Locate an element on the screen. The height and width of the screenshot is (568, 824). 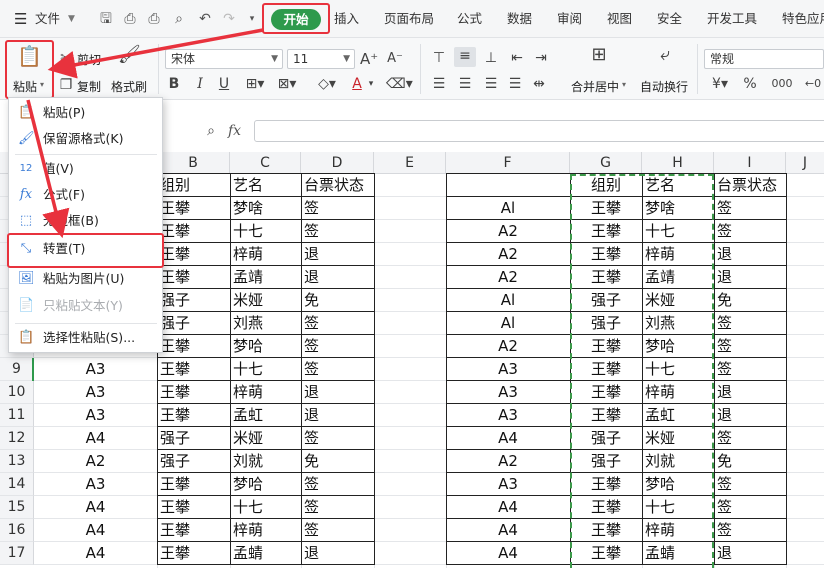
annotation-arrows is located at coordinates (145, 133).